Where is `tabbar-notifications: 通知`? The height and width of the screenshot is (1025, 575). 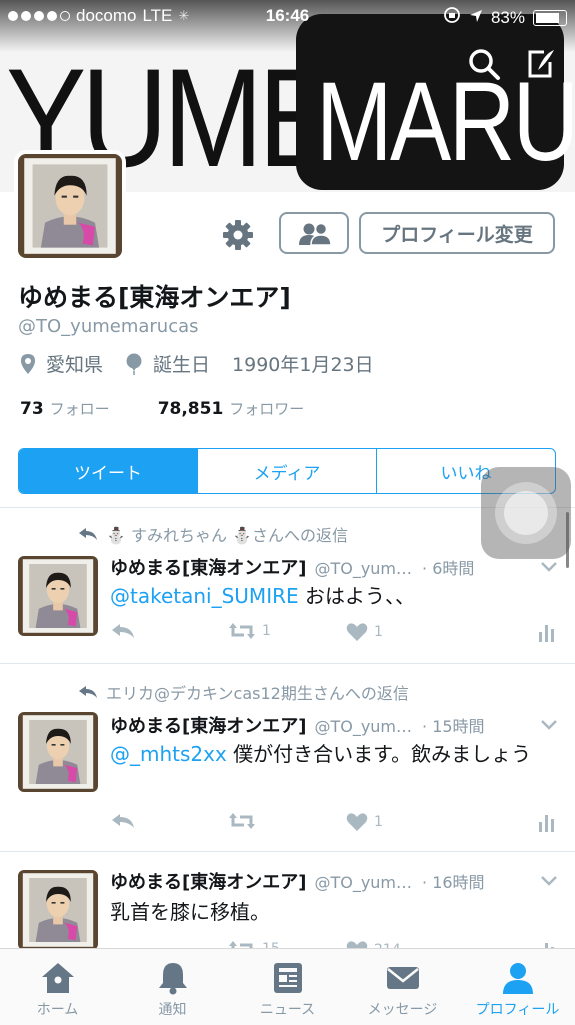
tabbar-notifications: 通知 is located at coordinates (172, 987).